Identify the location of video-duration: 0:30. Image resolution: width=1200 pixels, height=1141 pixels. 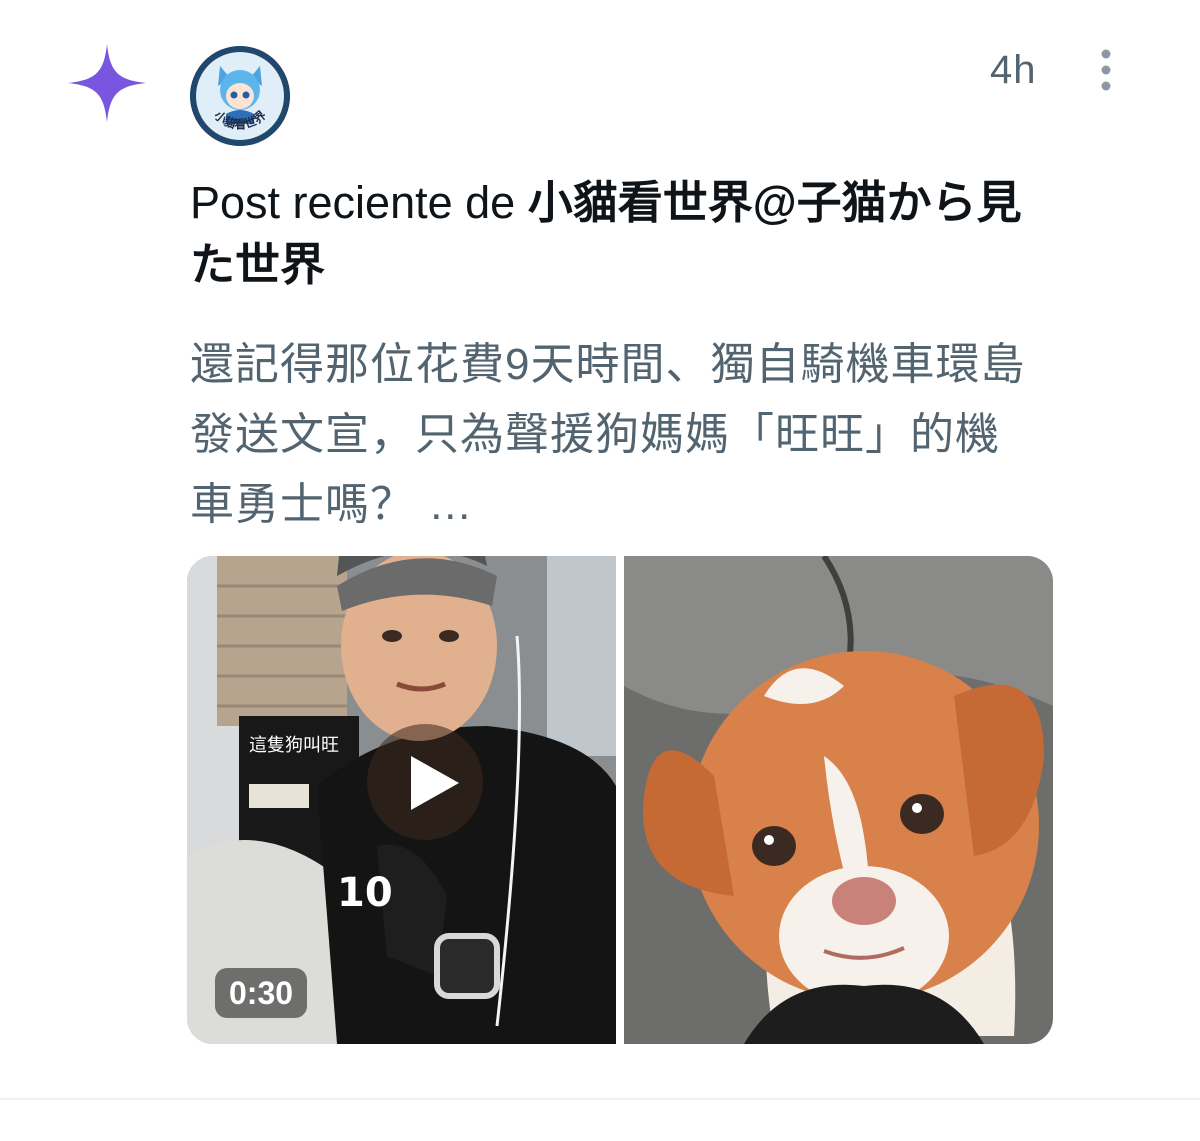
(261, 993).